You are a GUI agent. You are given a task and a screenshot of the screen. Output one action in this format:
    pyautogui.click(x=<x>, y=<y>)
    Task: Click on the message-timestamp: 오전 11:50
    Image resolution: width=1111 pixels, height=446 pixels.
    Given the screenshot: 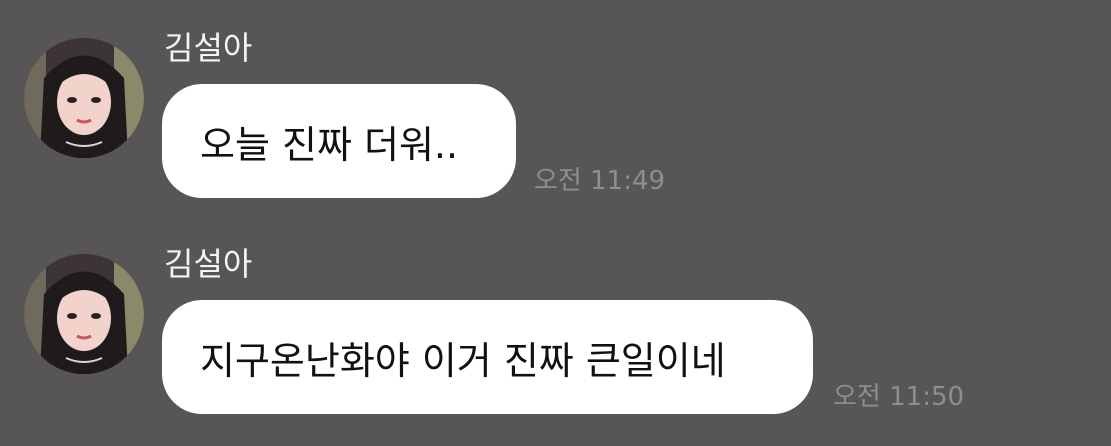 What is the action you would take?
    pyautogui.click(x=899, y=397)
    